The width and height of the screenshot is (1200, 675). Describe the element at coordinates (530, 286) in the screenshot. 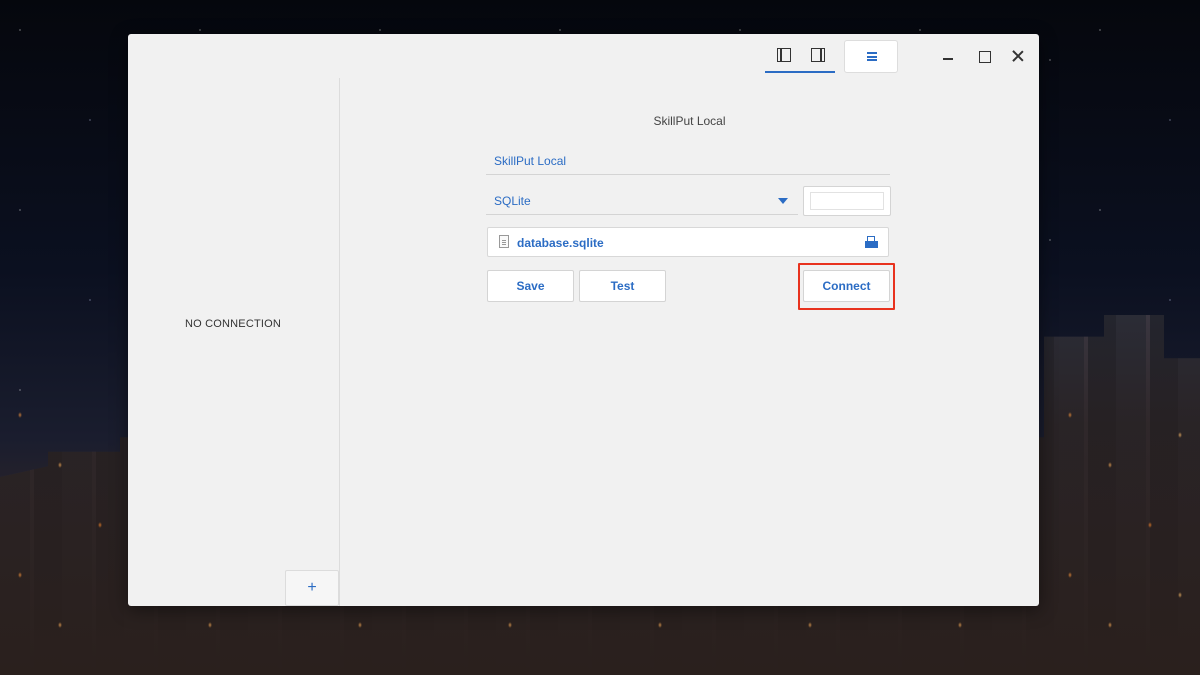

I see `save-button: Save` at that location.